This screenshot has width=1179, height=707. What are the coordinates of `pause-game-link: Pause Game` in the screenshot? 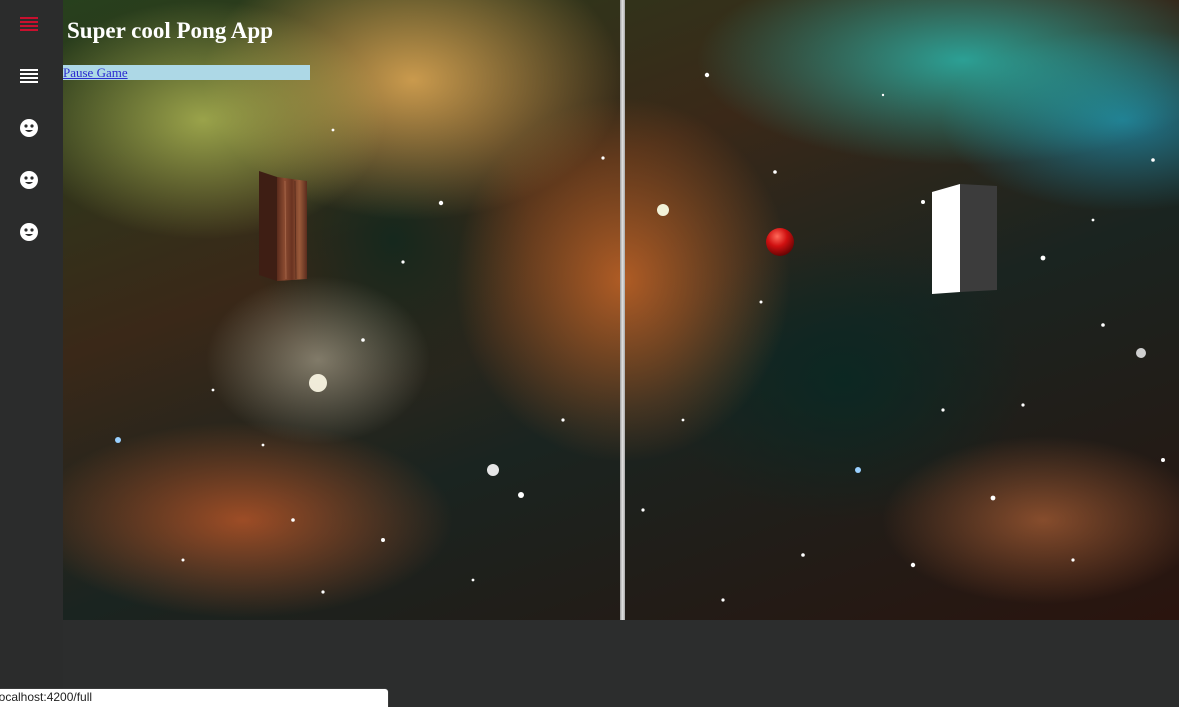 It's located at (95, 72).